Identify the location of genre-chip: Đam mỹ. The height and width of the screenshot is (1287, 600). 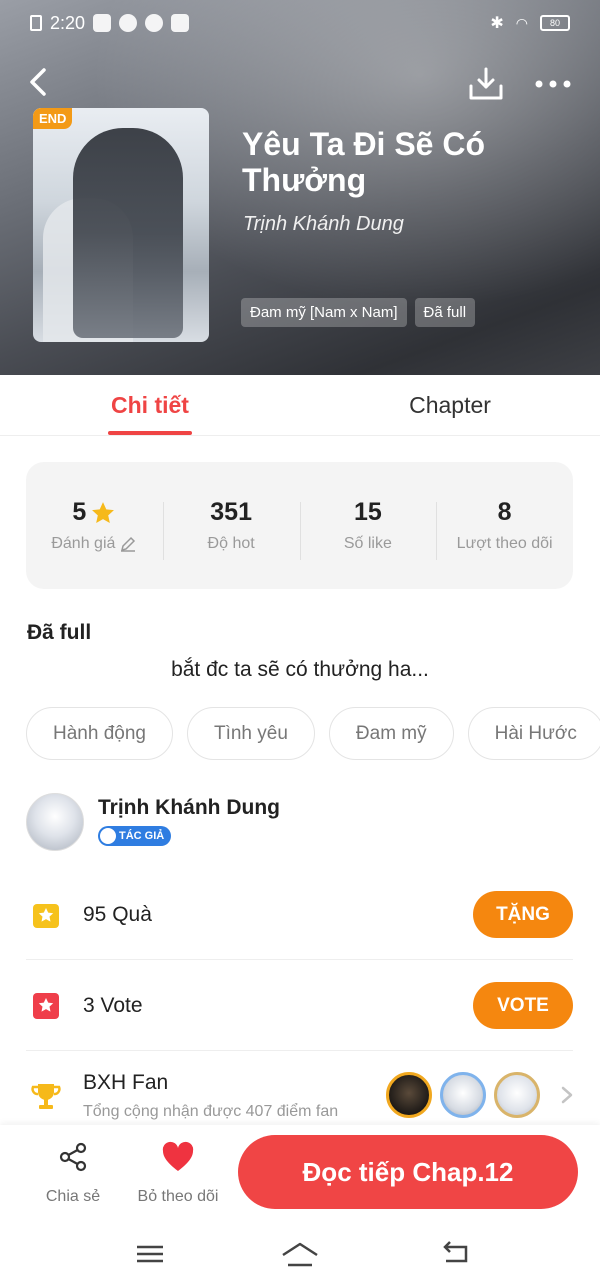
(391, 733).